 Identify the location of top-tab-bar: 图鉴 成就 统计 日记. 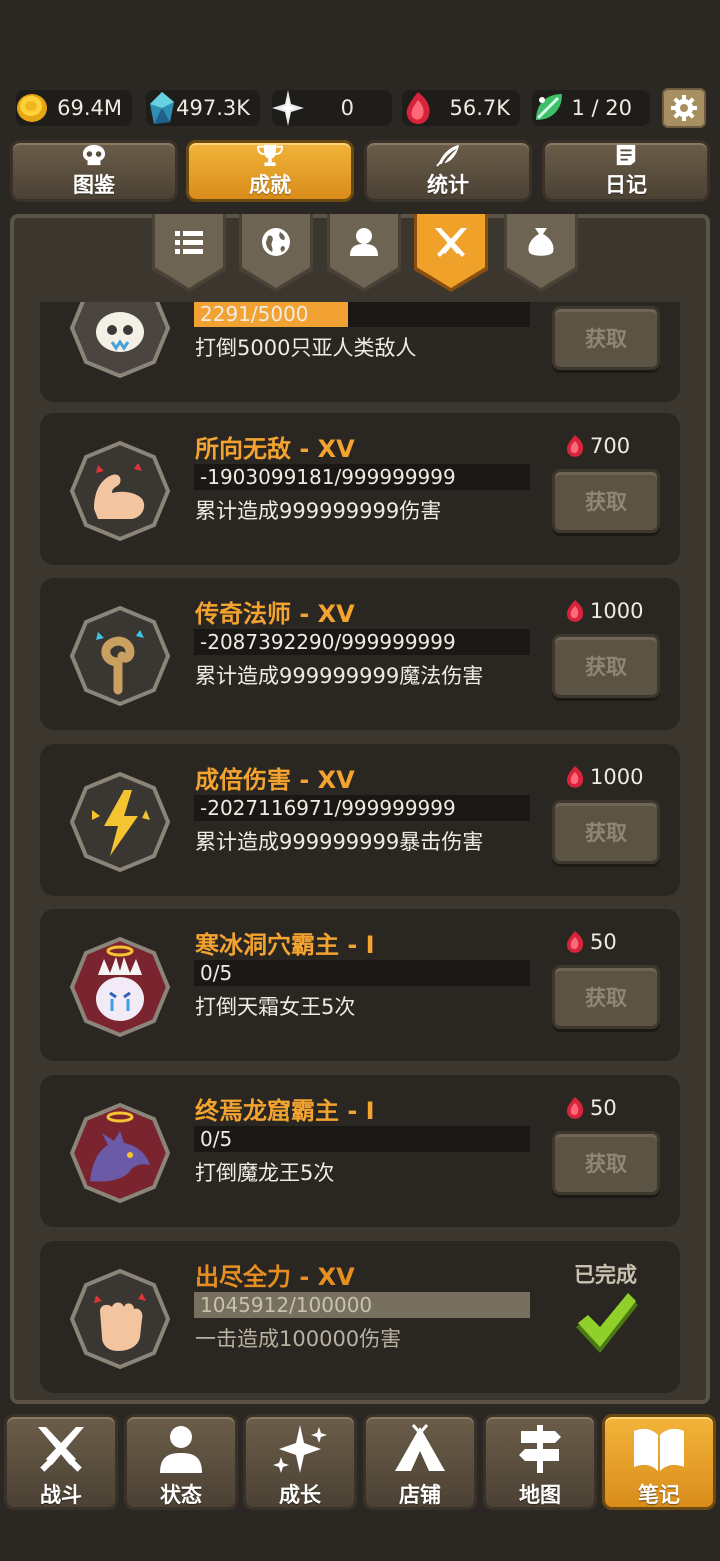
(360, 172).